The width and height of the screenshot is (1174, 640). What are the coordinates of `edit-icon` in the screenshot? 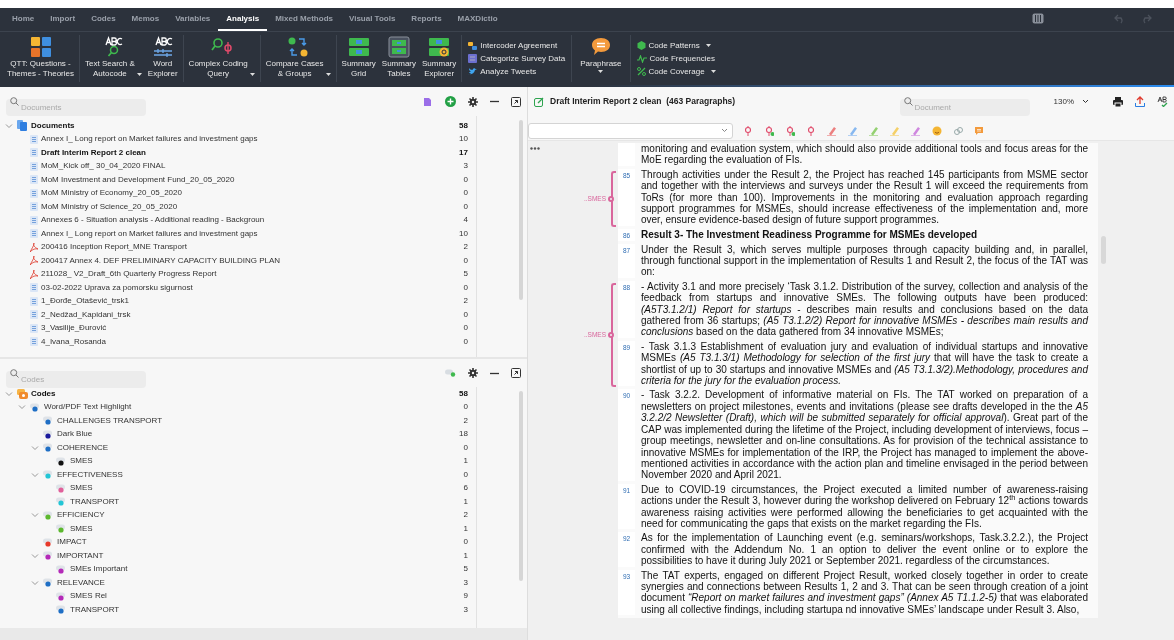 It's located at (539, 101).